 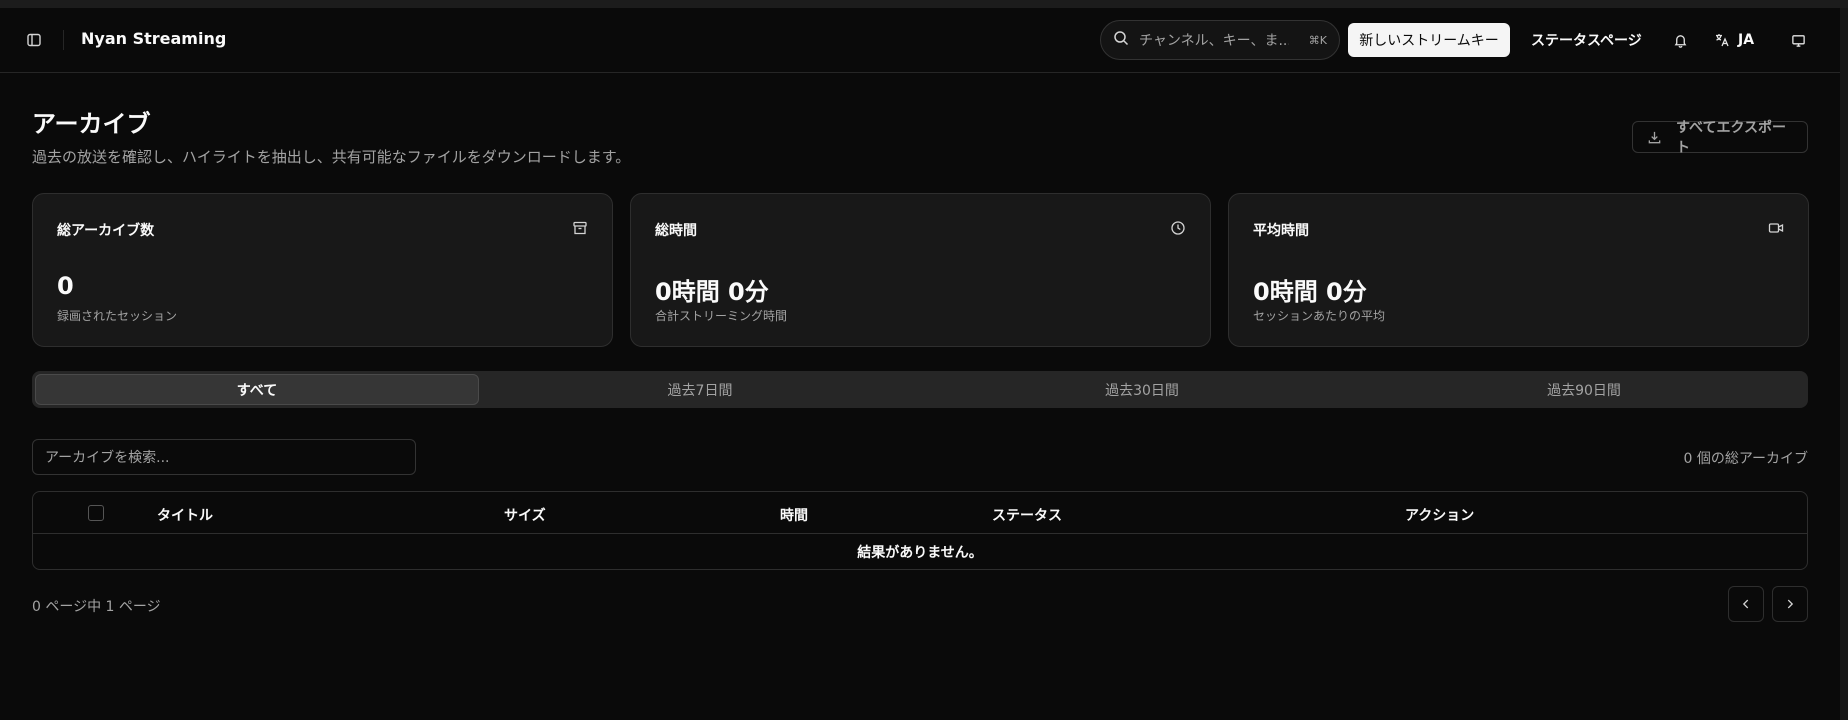 I want to click on column-status: ステータス, so click(x=1027, y=516).